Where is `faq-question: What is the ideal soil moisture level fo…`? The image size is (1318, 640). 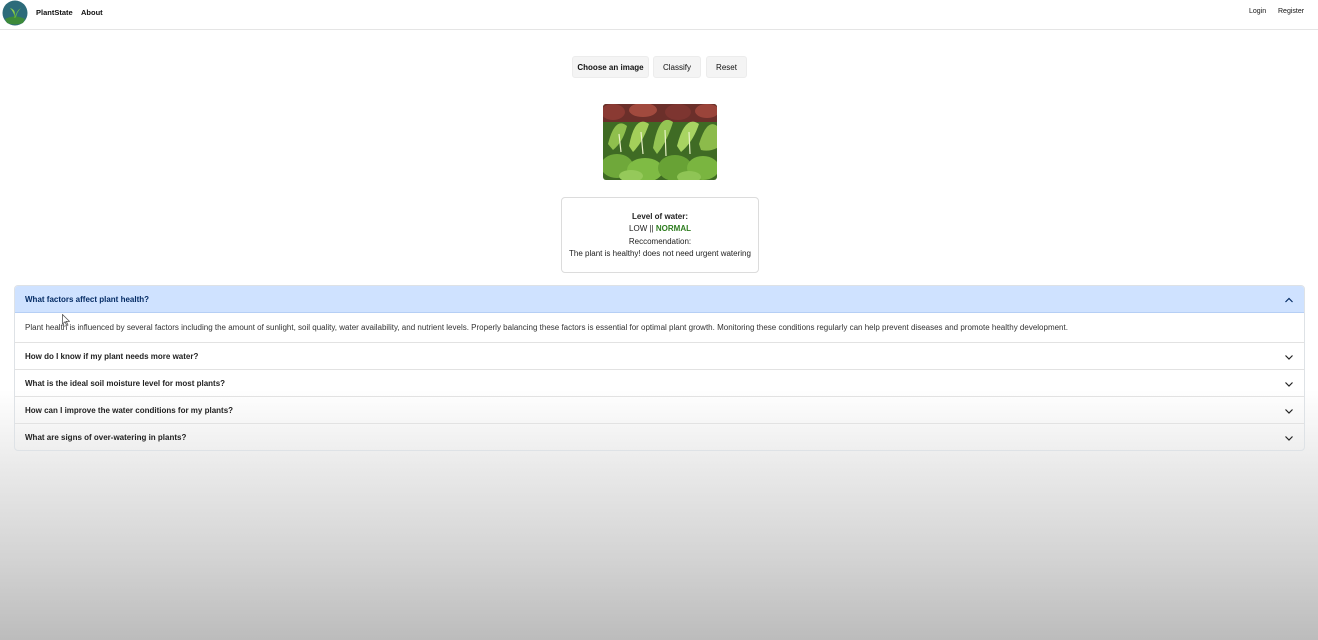
faq-question: What is the ideal soil moisture level fo… is located at coordinates (125, 383).